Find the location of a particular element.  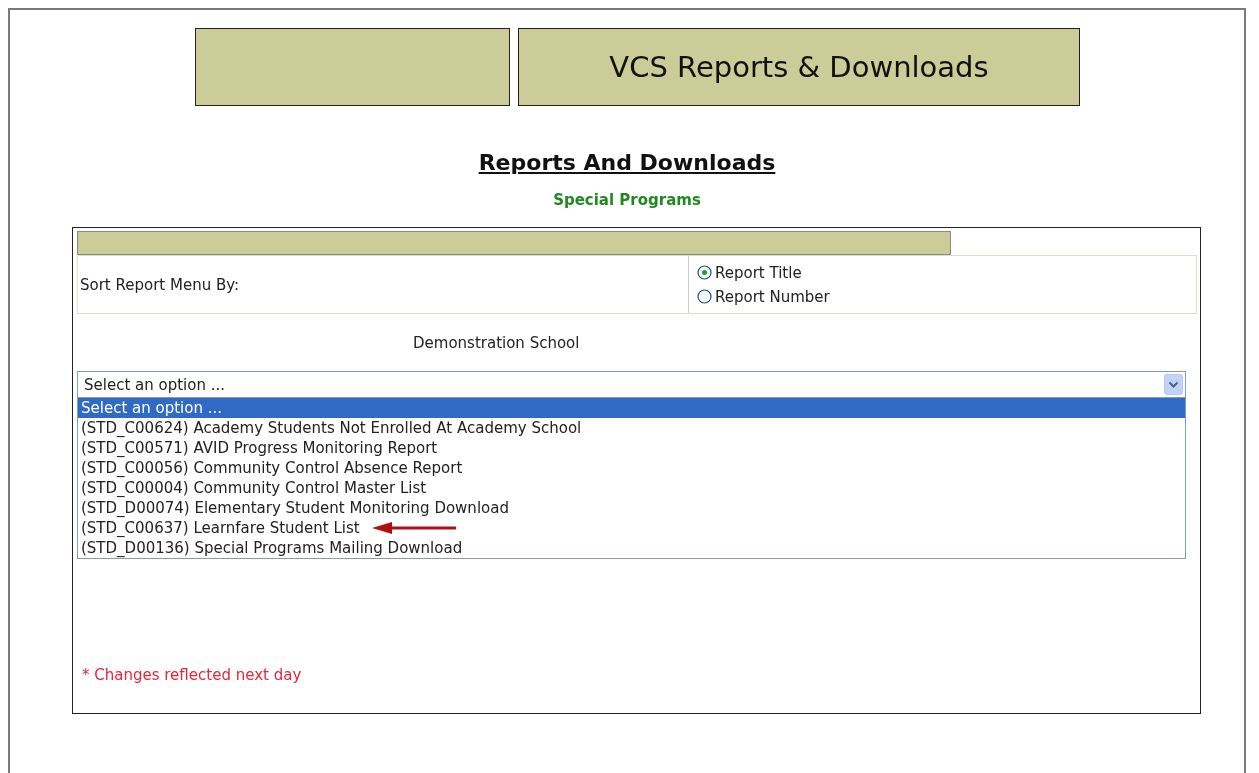

sort-label: Sort Report Menu By: is located at coordinates (160, 284).